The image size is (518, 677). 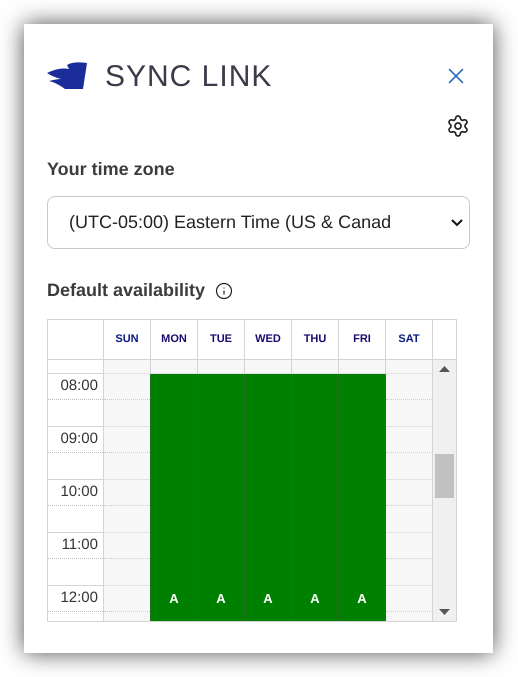 What do you see at coordinates (127, 339) in the screenshot?
I see `day-header: SUN` at bounding box center [127, 339].